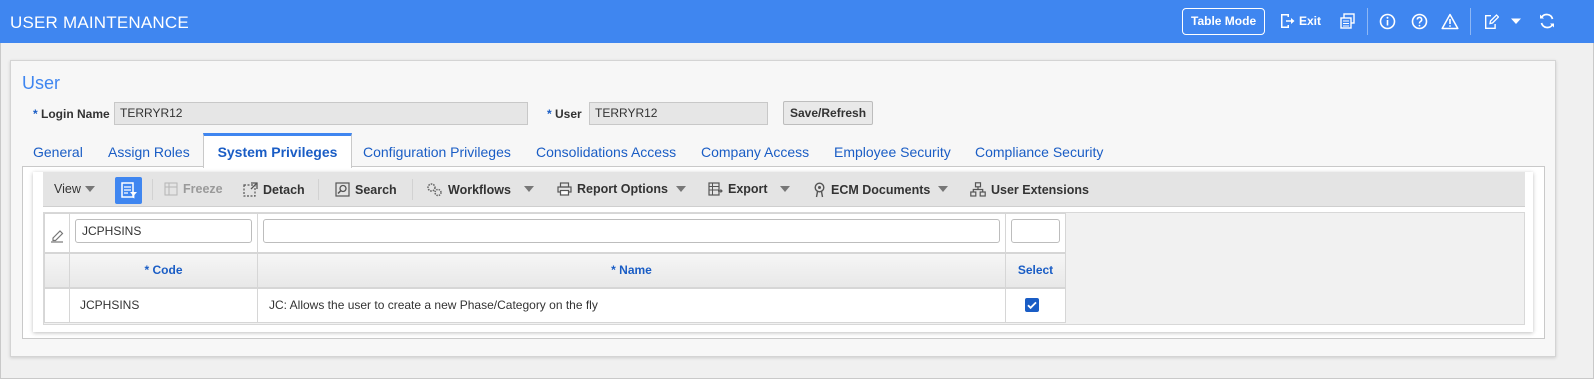  What do you see at coordinates (678, 113) in the screenshot?
I see `user-field: TERRYR12` at bounding box center [678, 113].